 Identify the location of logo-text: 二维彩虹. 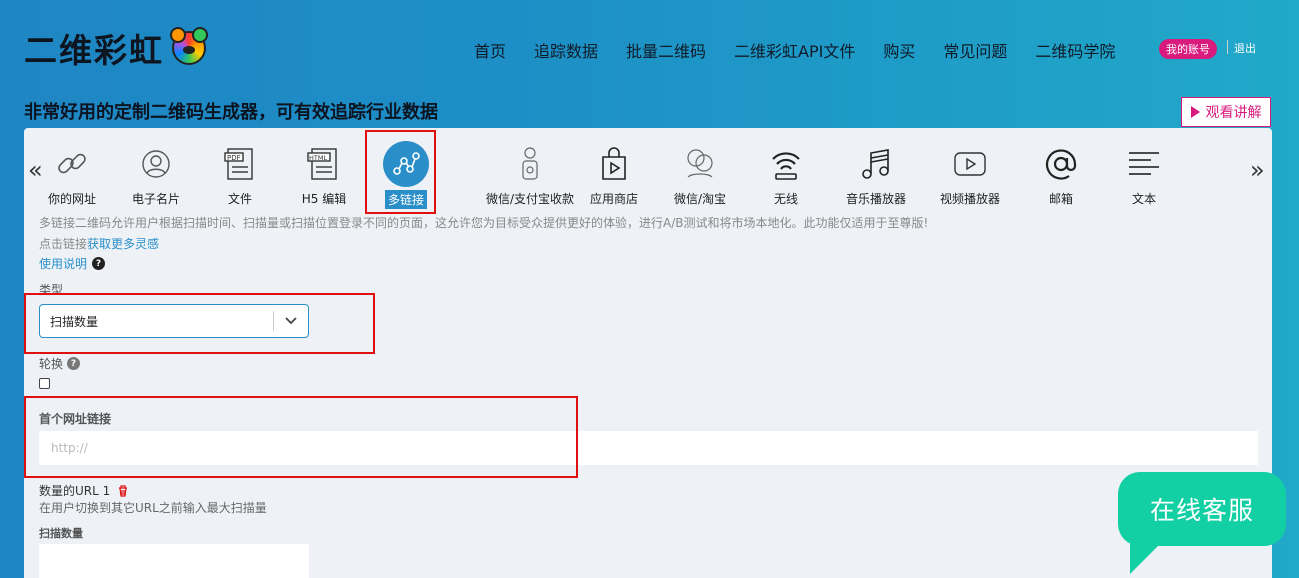
(94, 50).